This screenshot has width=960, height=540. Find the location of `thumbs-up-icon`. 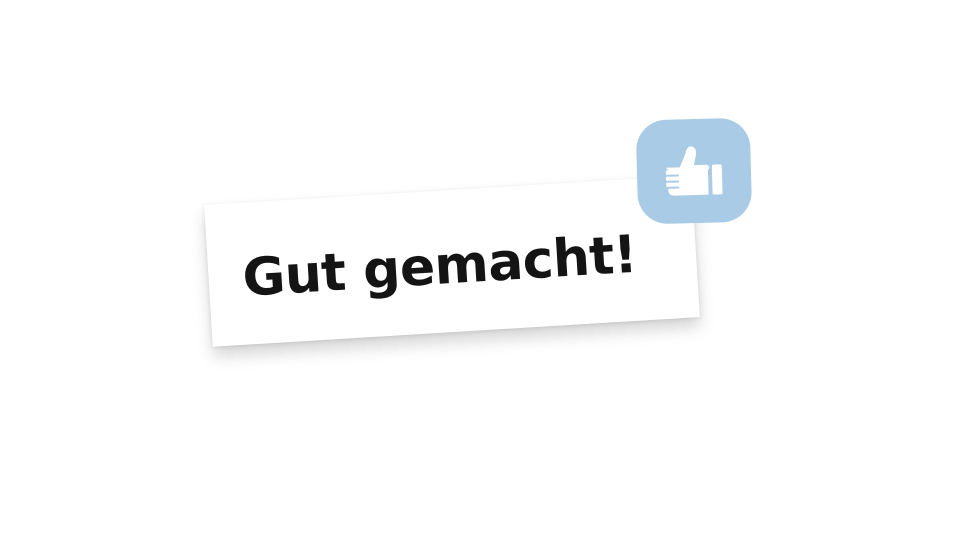

thumbs-up-icon is located at coordinates (694, 171).